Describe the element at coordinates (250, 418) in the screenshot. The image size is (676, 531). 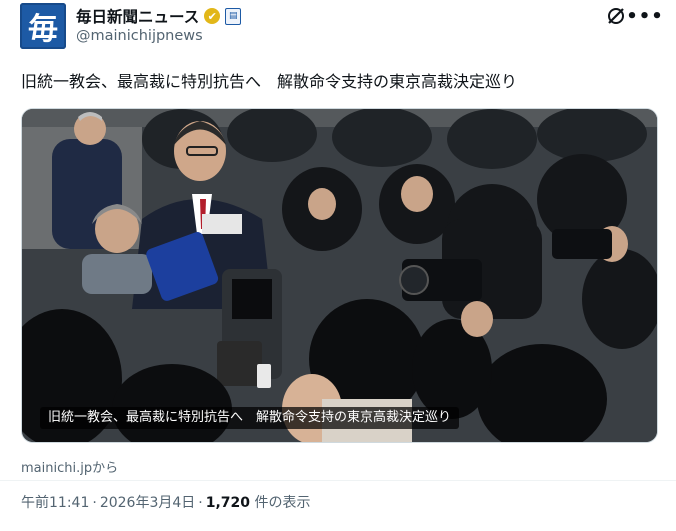
I see `image-caption: 旧統一教会、最高裁に特別抗告へ 解散命令支持の東京高裁決定巡り` at that location.